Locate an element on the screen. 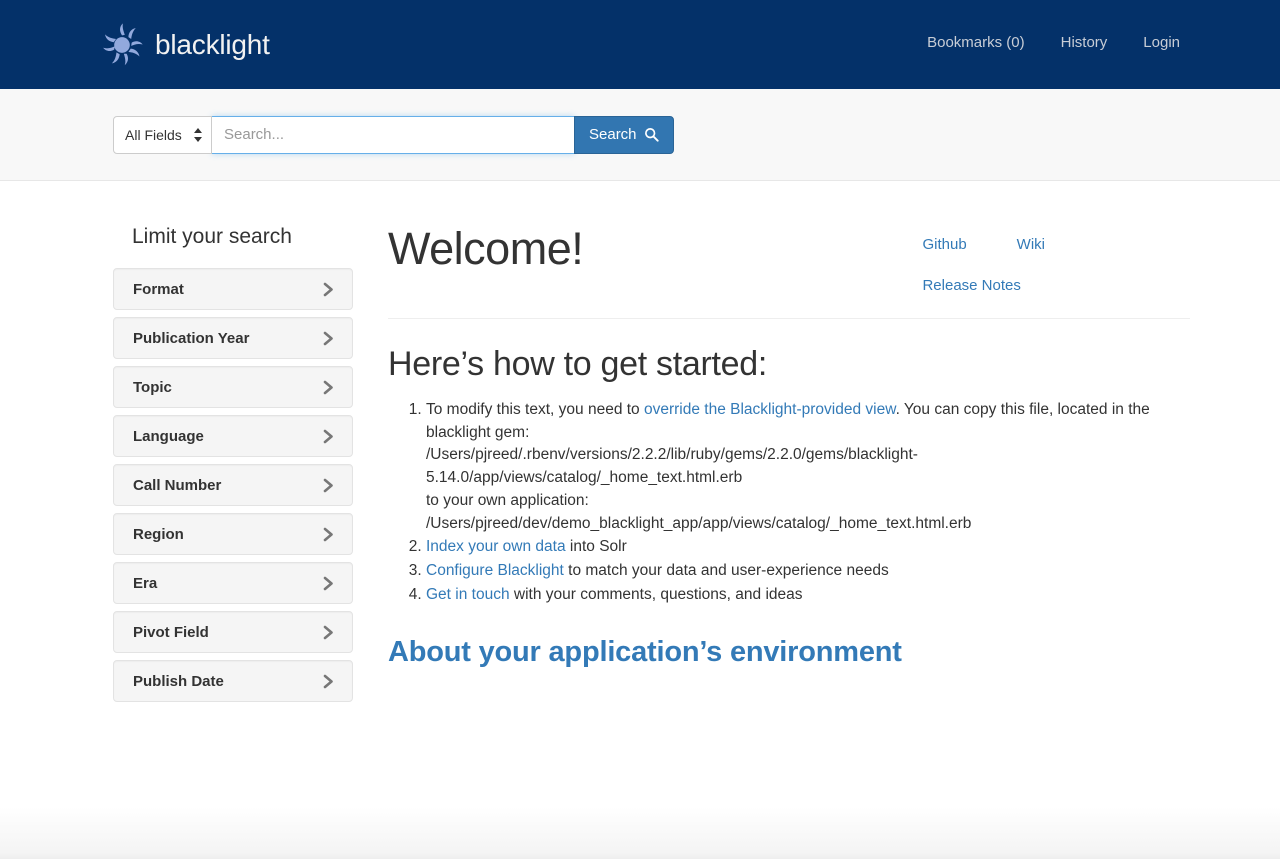  get-started-heading: Here’s how to get started: is located at coordinates (578, 364).